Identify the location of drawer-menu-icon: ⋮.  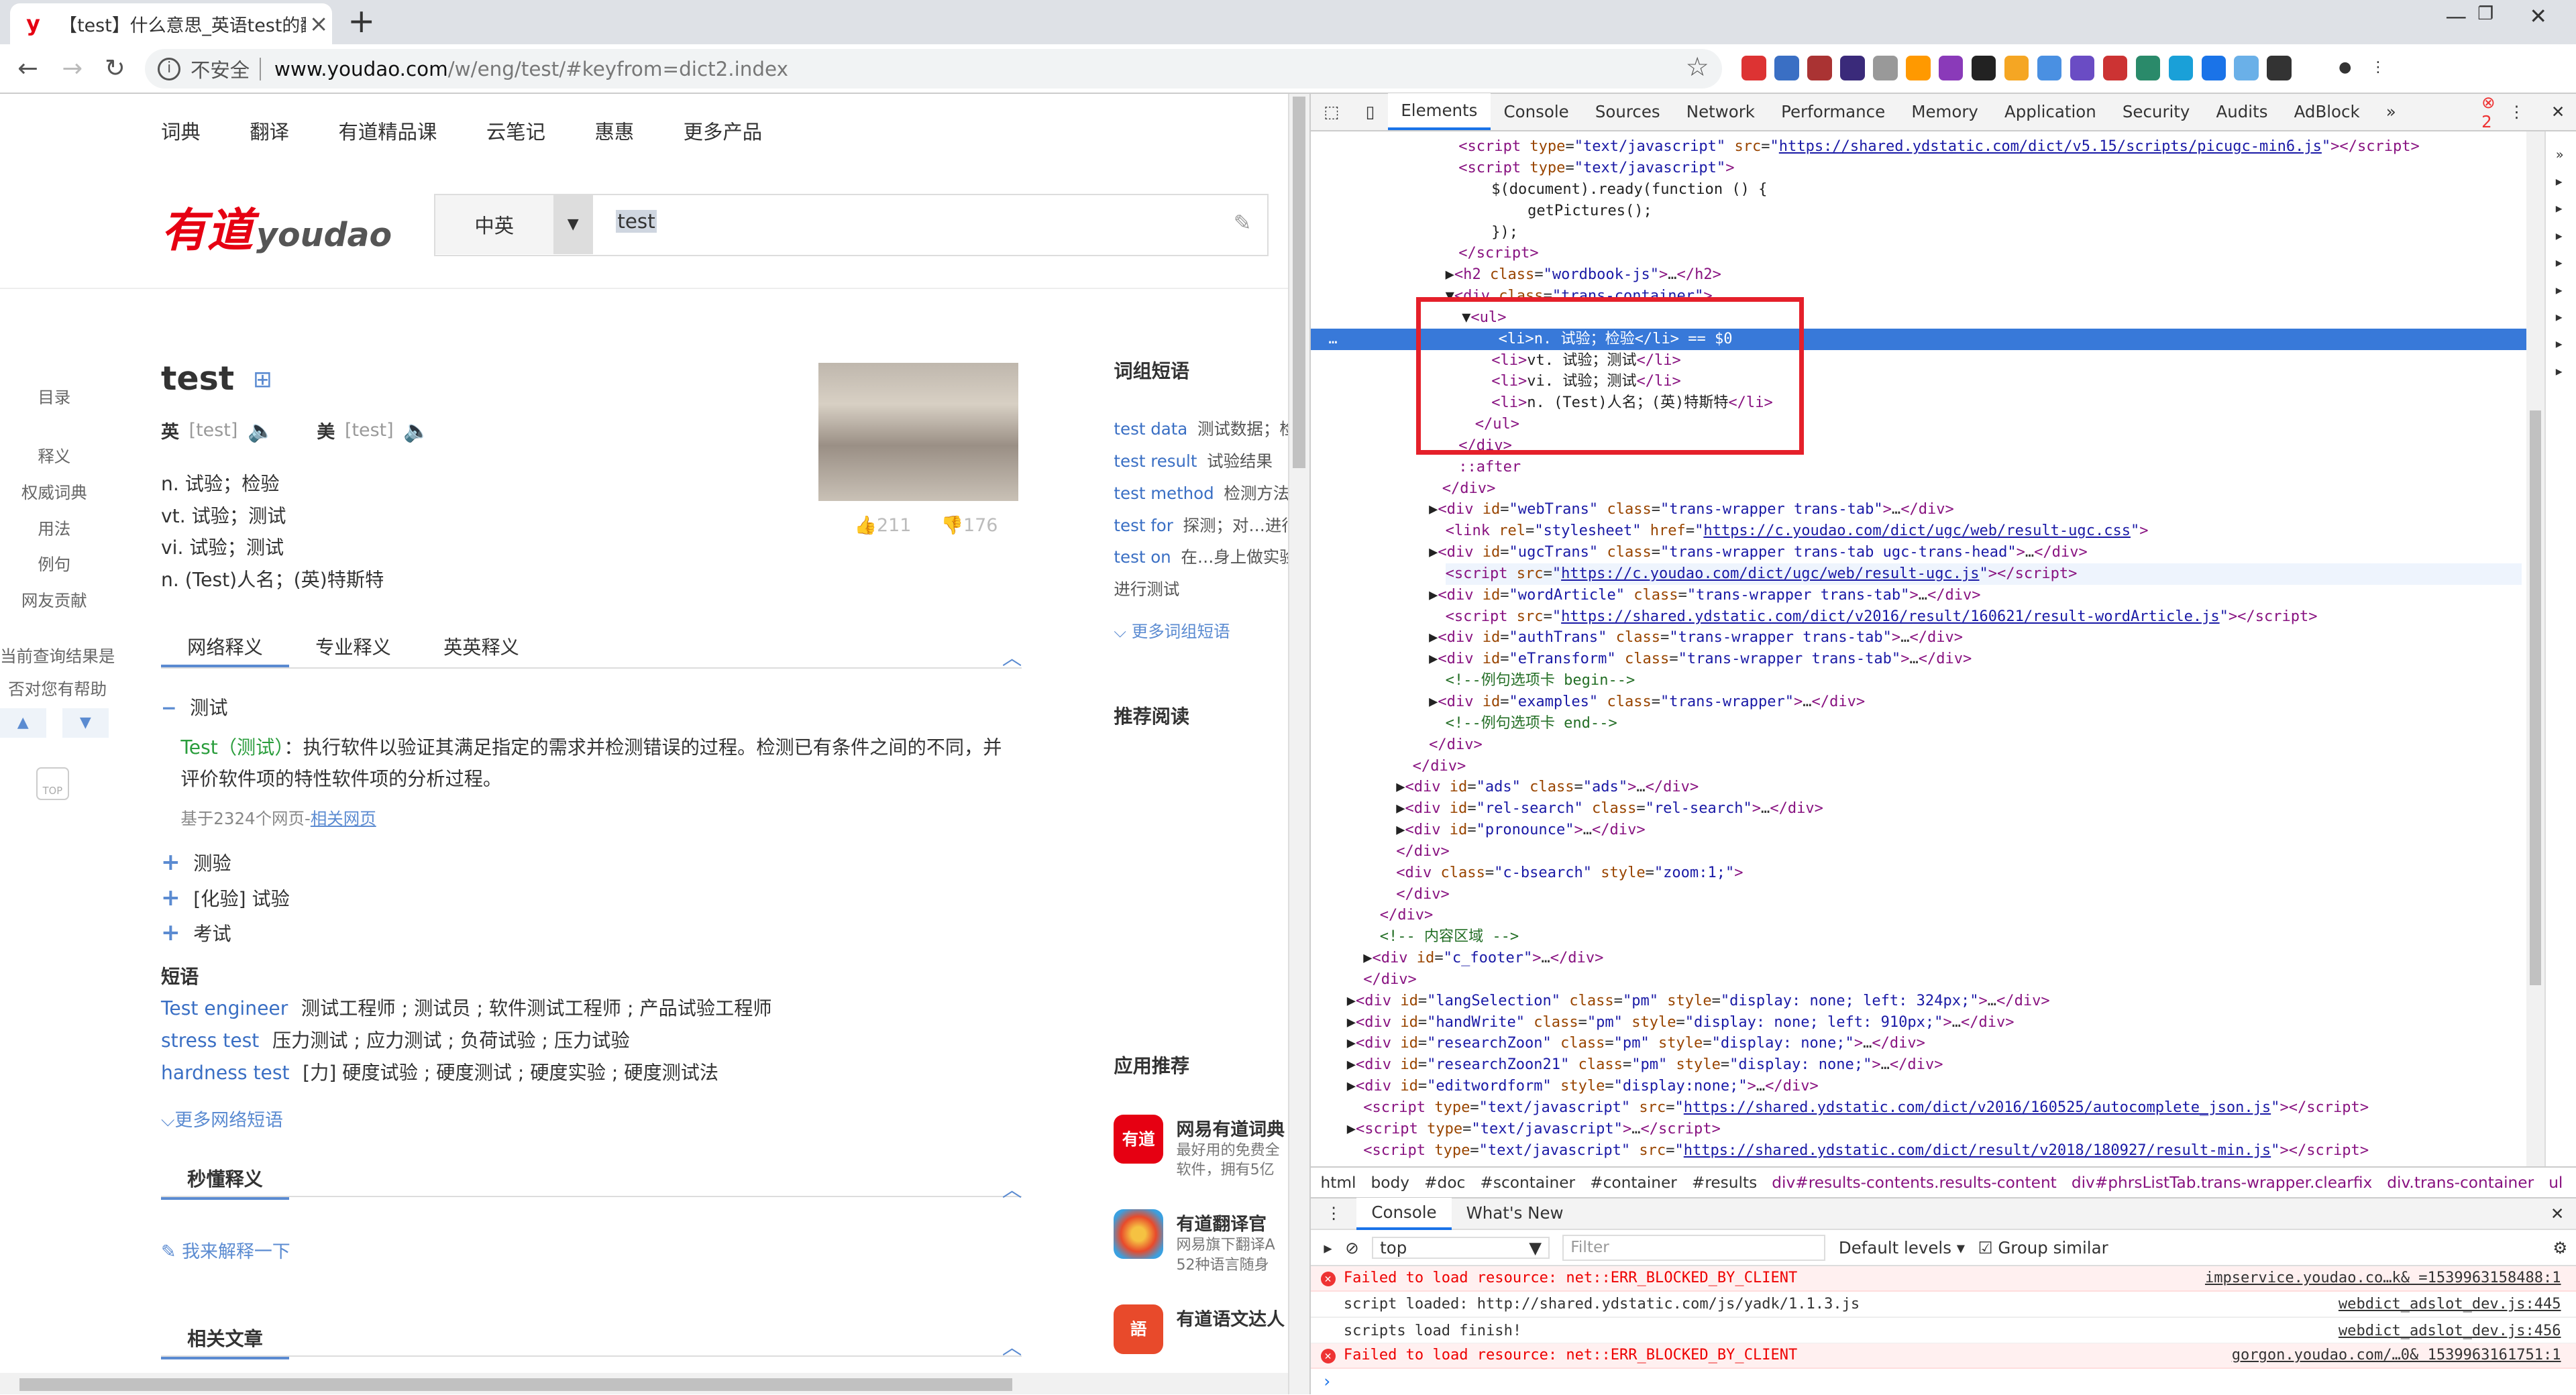
(1334, 1213).